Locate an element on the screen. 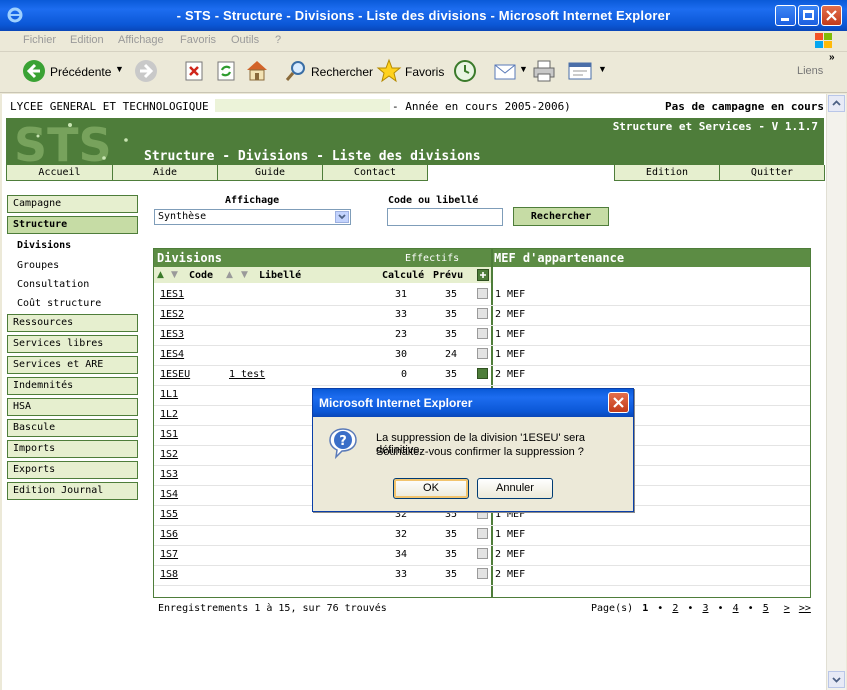  sidebar-item-ressources: Ressources is located at coordinates (72, 323).